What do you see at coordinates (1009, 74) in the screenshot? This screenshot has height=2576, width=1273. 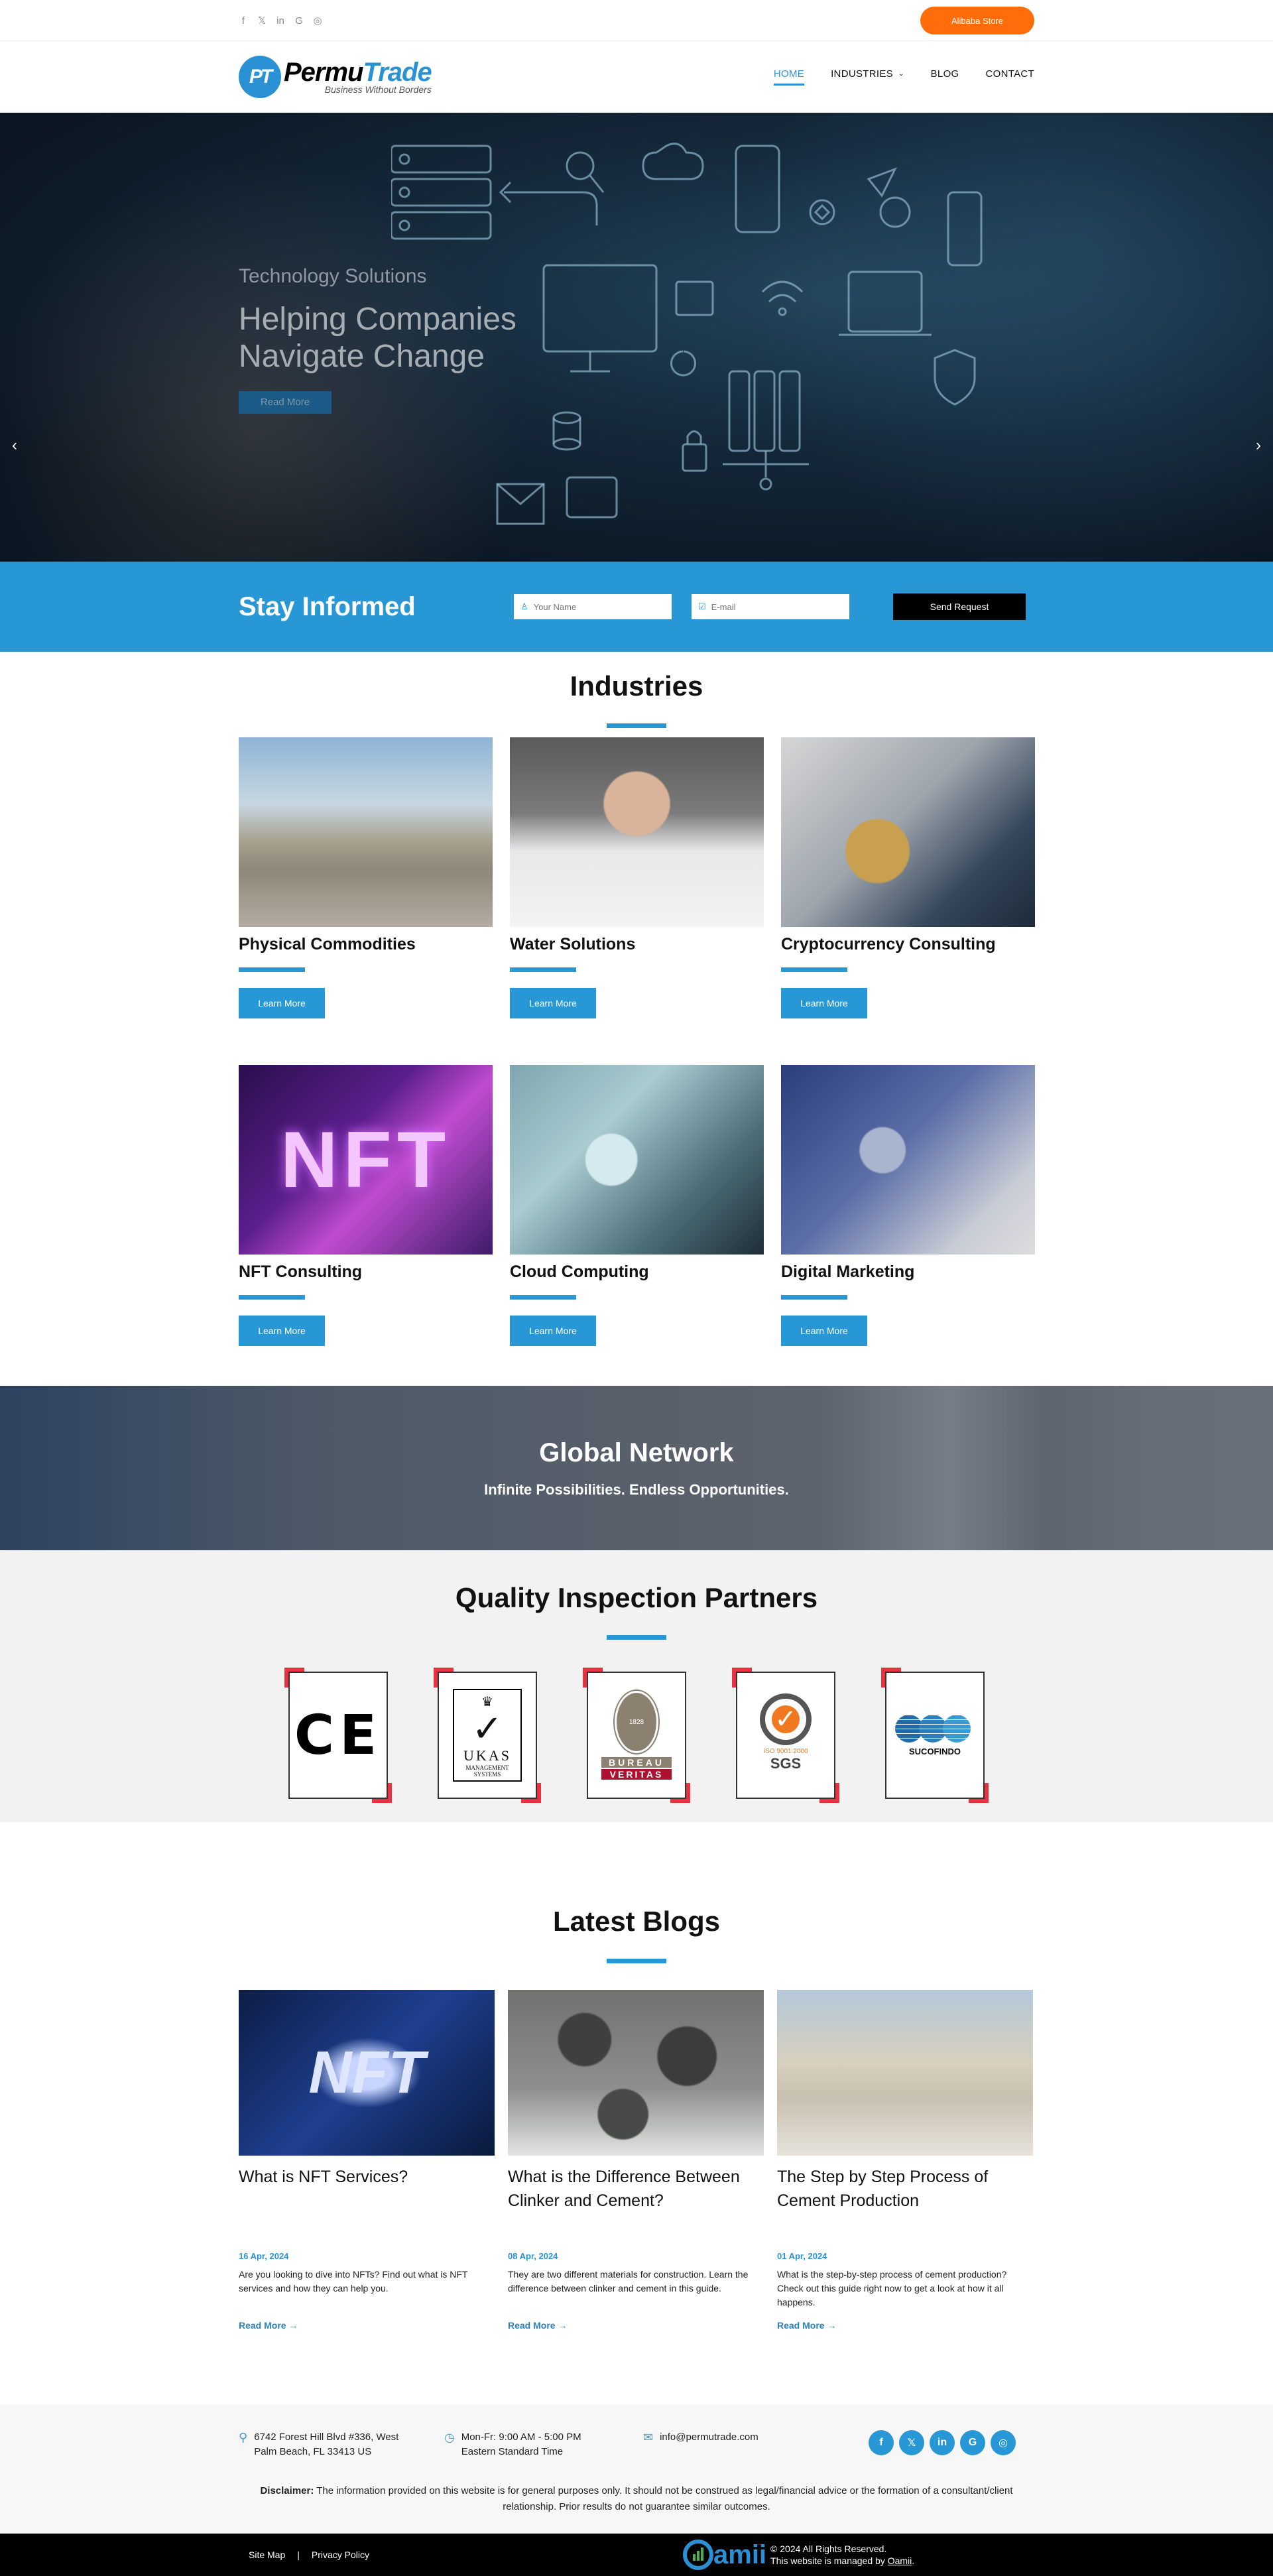 I see `nav-contact-label: CONTACT` at bounding box center [1009, 74].